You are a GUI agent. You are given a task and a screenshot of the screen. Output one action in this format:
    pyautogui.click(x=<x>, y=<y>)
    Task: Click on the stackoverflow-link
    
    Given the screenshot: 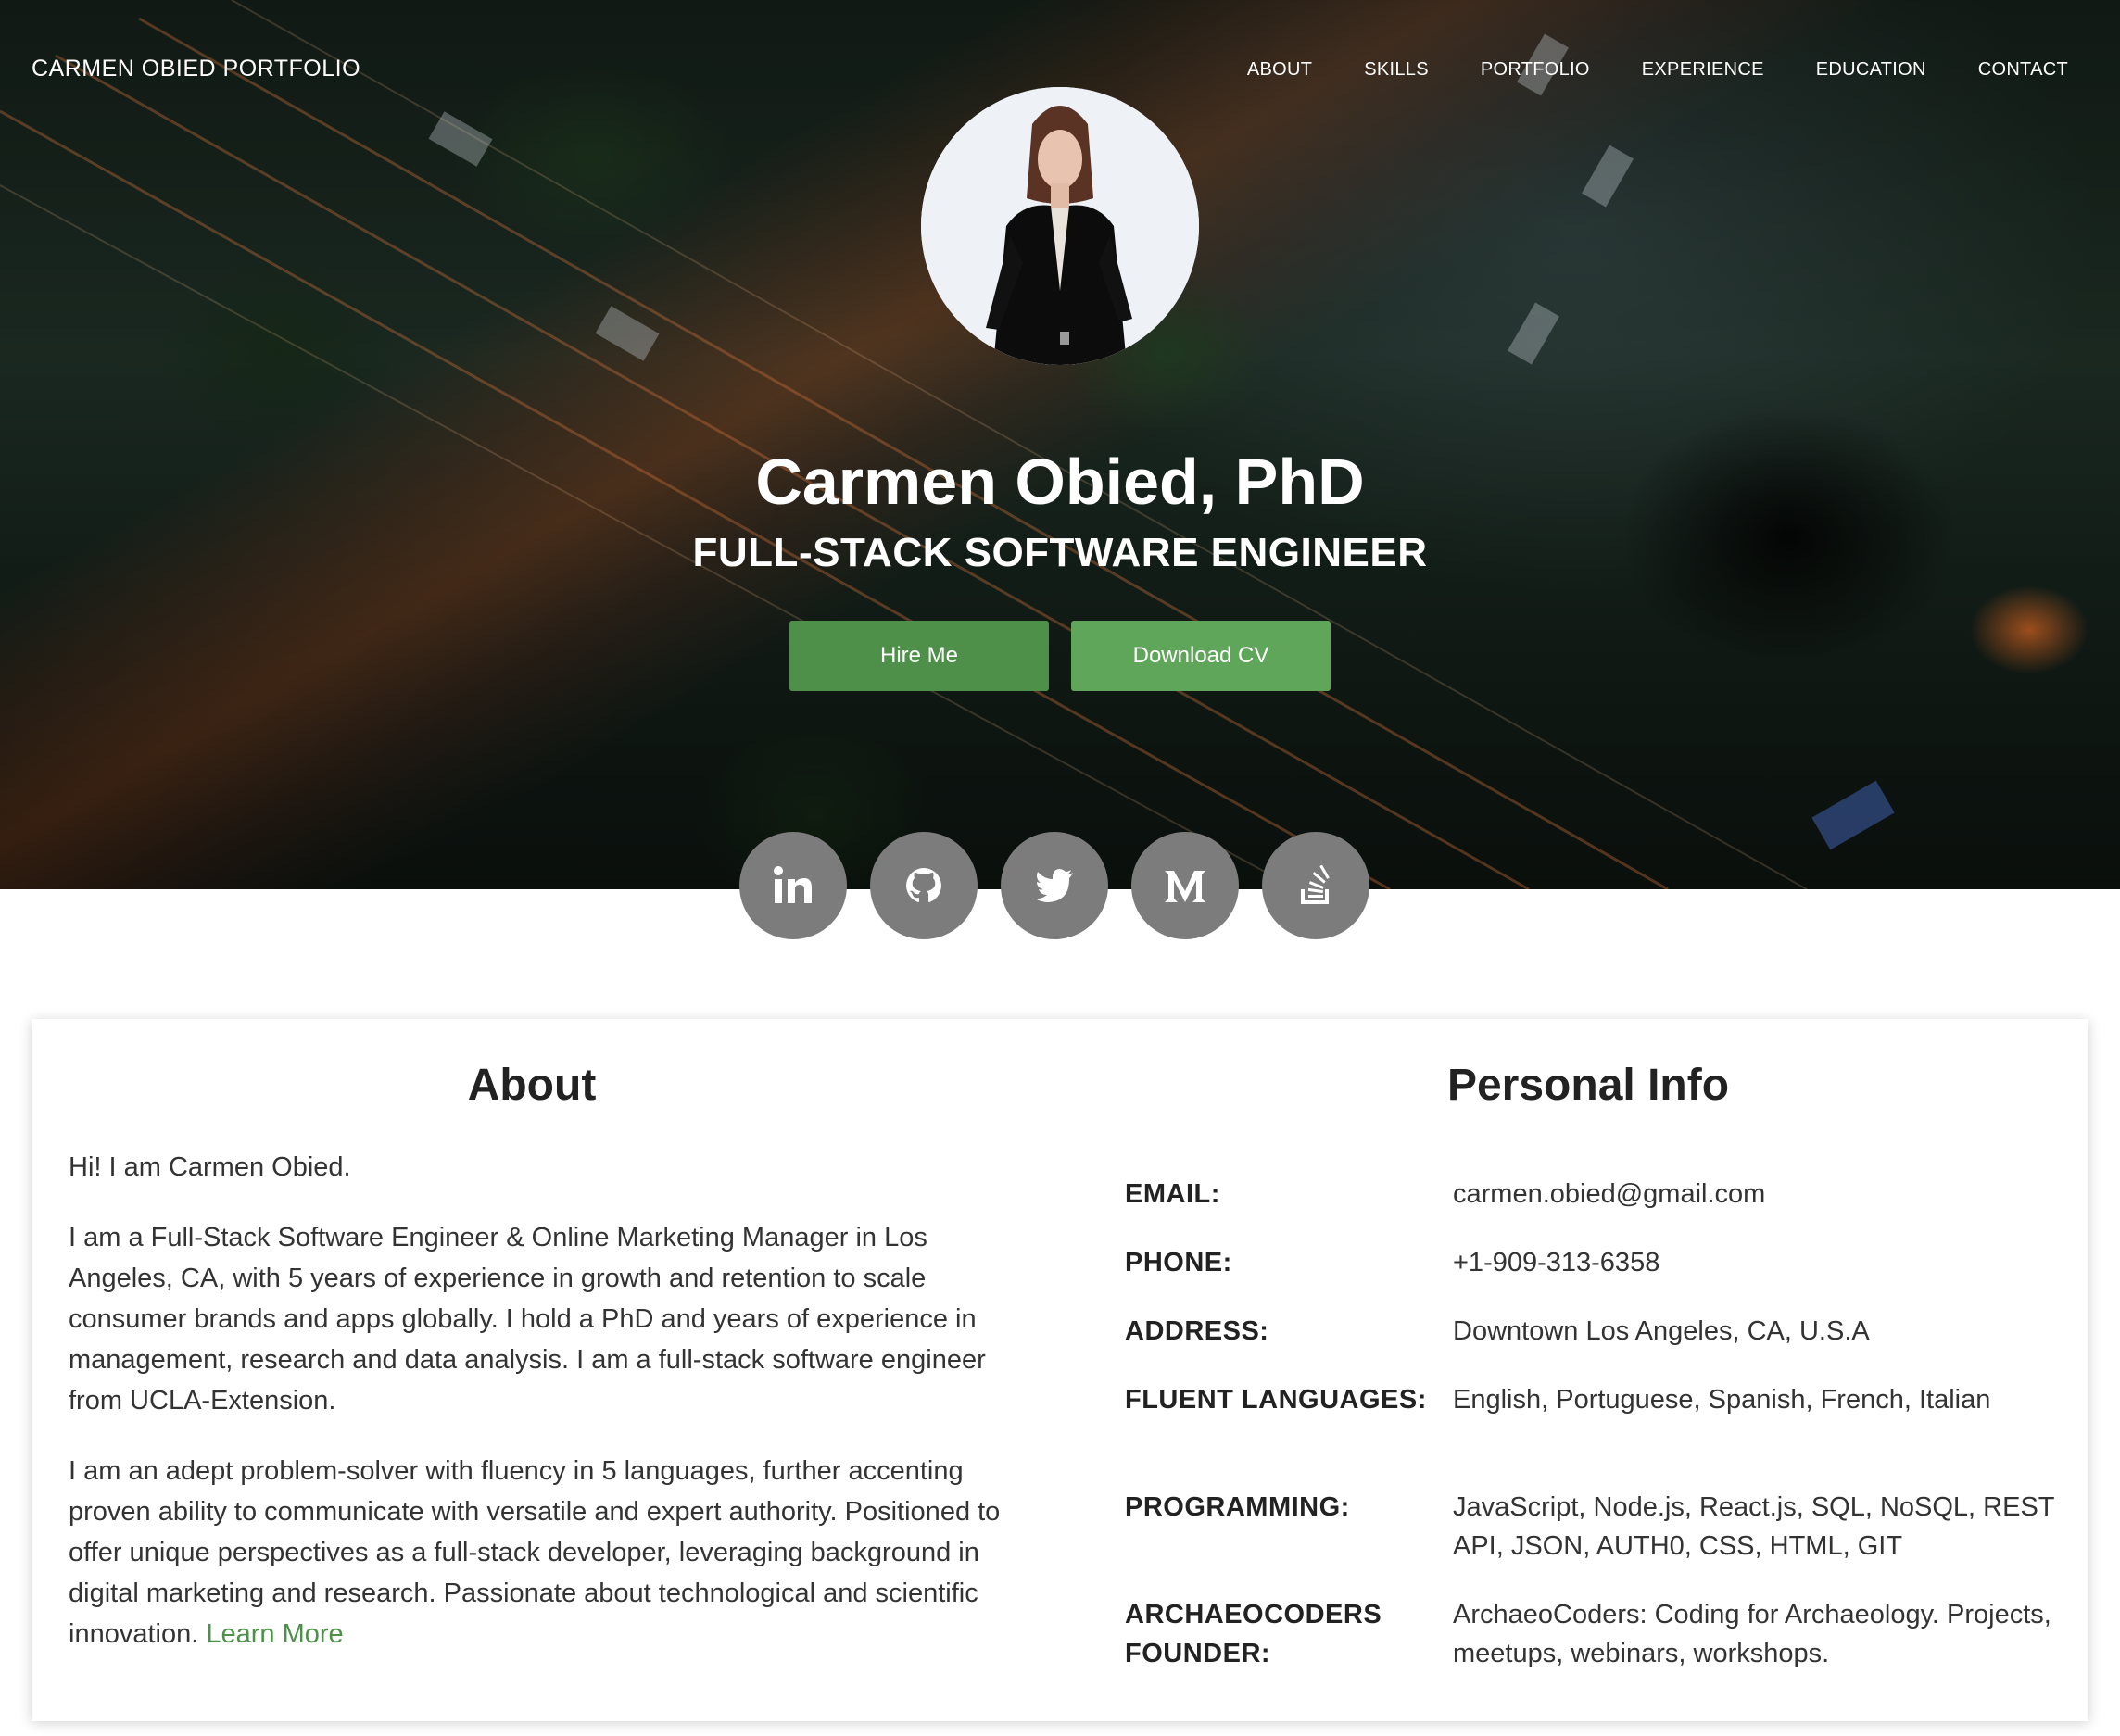 What is the action you would take?
    pyautogui.click(x=1315, y=885)
    